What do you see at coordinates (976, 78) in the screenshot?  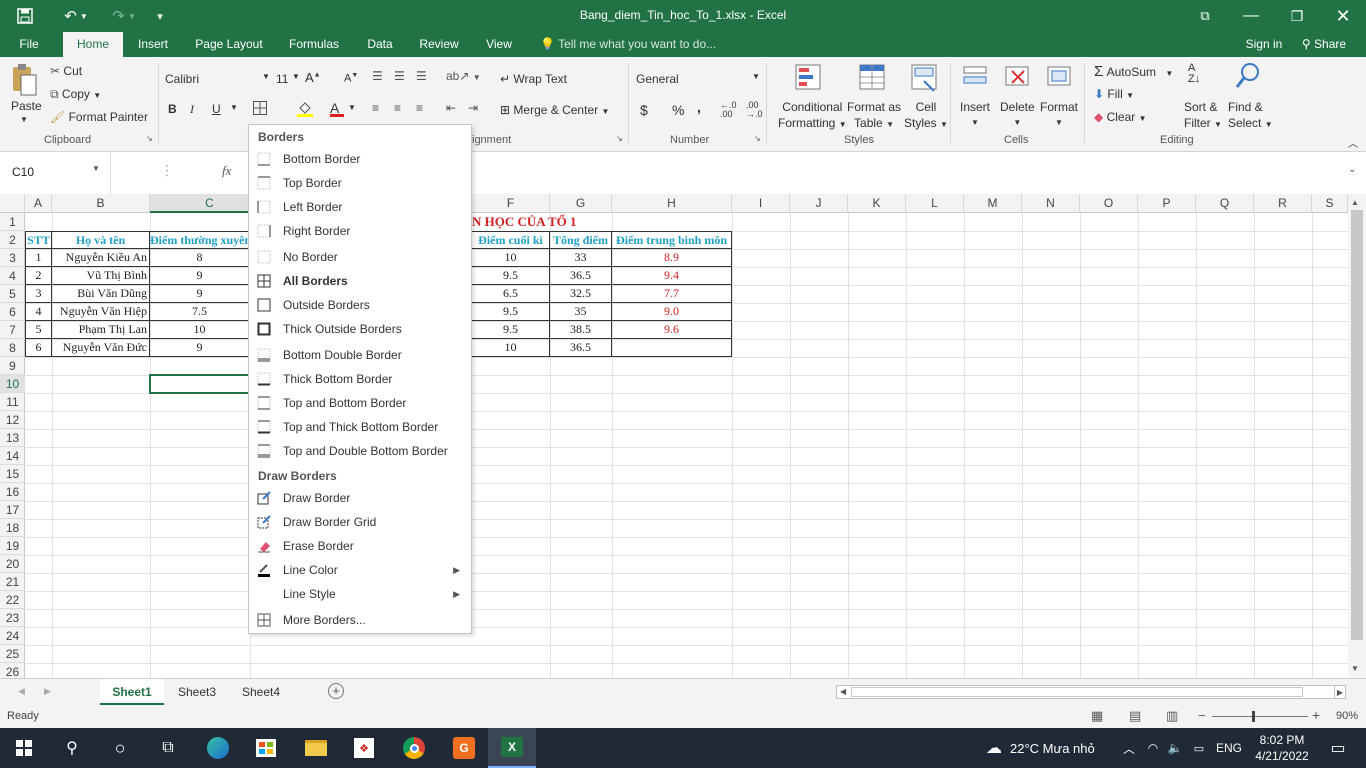 I see `insert-cells-icon` at bounding box center [976, 78].